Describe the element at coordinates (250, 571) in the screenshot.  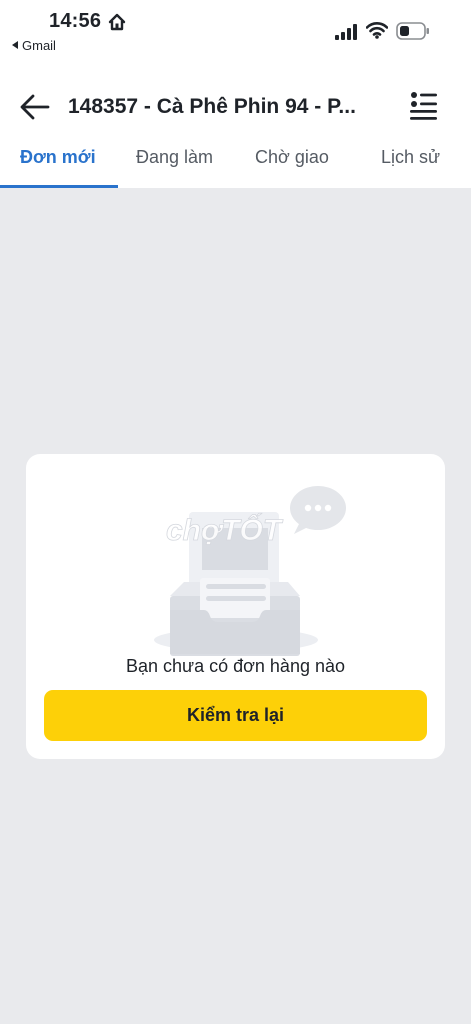
I see `empty-inbox-icon: chợTỐT` at that location.